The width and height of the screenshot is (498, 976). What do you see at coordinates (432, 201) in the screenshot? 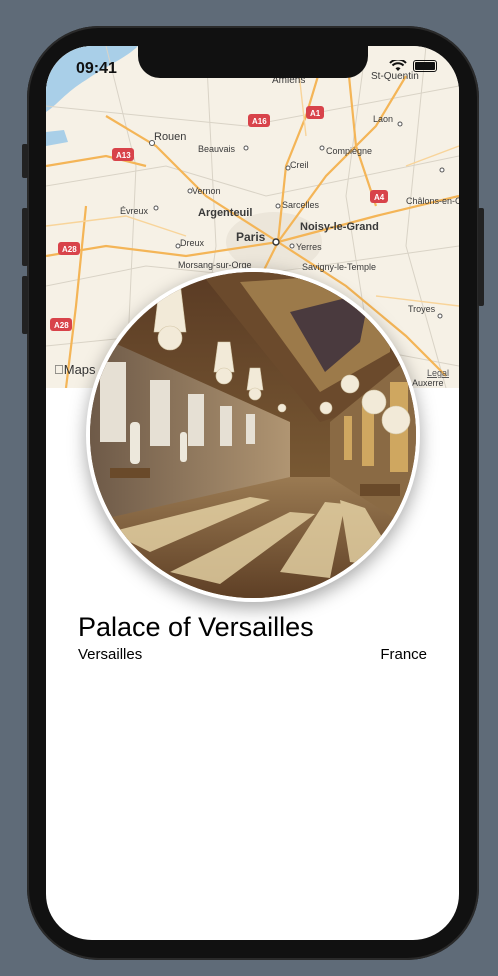
I see `map-label-chalons: Châlons-en-Champagne` at bounding box center [432, 201].